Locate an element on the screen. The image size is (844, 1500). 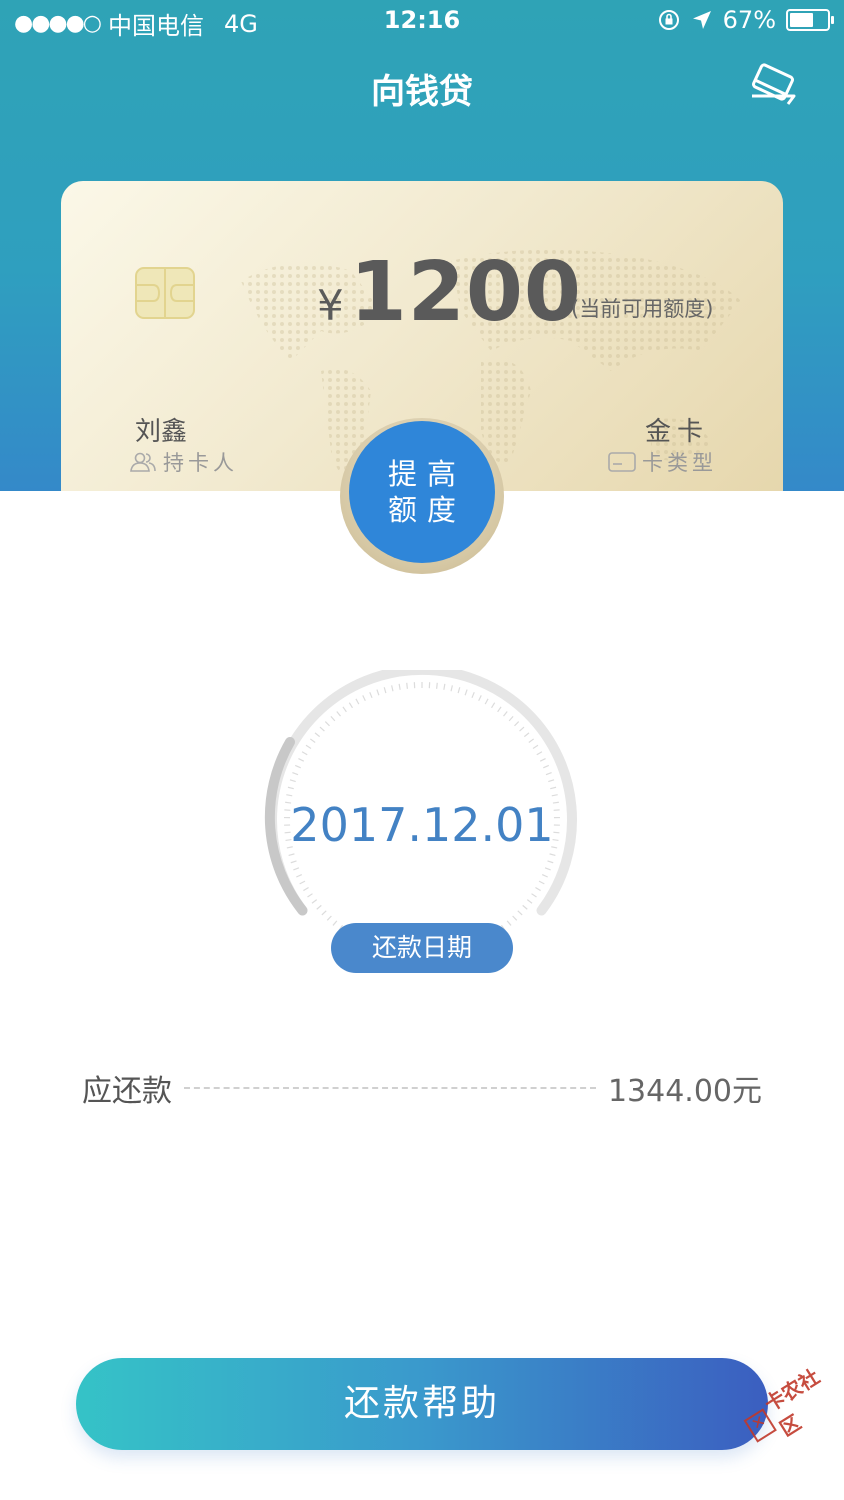
status-bar: ●●●●○ 中国电信 4G 12:16 67% is located at coordinates (422, 21).